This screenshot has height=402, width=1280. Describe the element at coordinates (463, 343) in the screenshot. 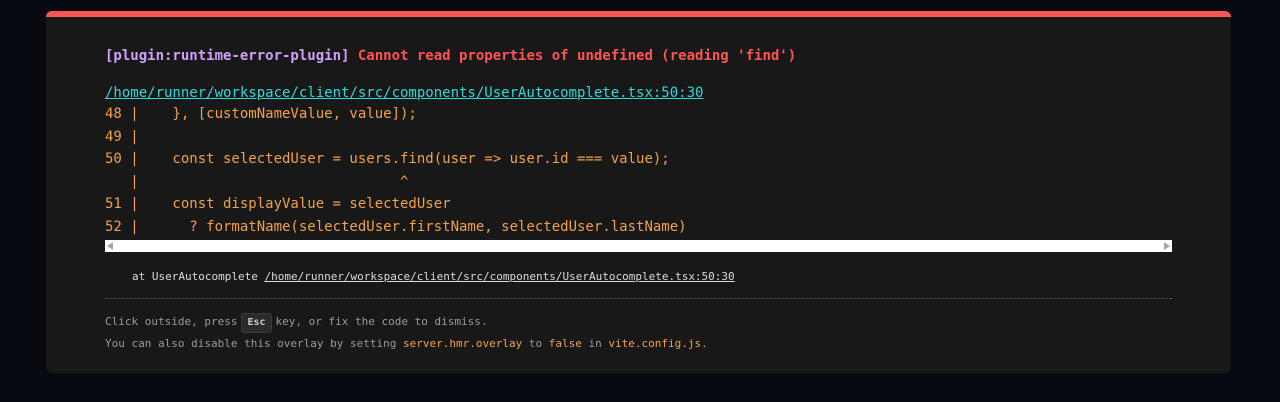

I see `config-option: server.hmr.overlay` at that location.